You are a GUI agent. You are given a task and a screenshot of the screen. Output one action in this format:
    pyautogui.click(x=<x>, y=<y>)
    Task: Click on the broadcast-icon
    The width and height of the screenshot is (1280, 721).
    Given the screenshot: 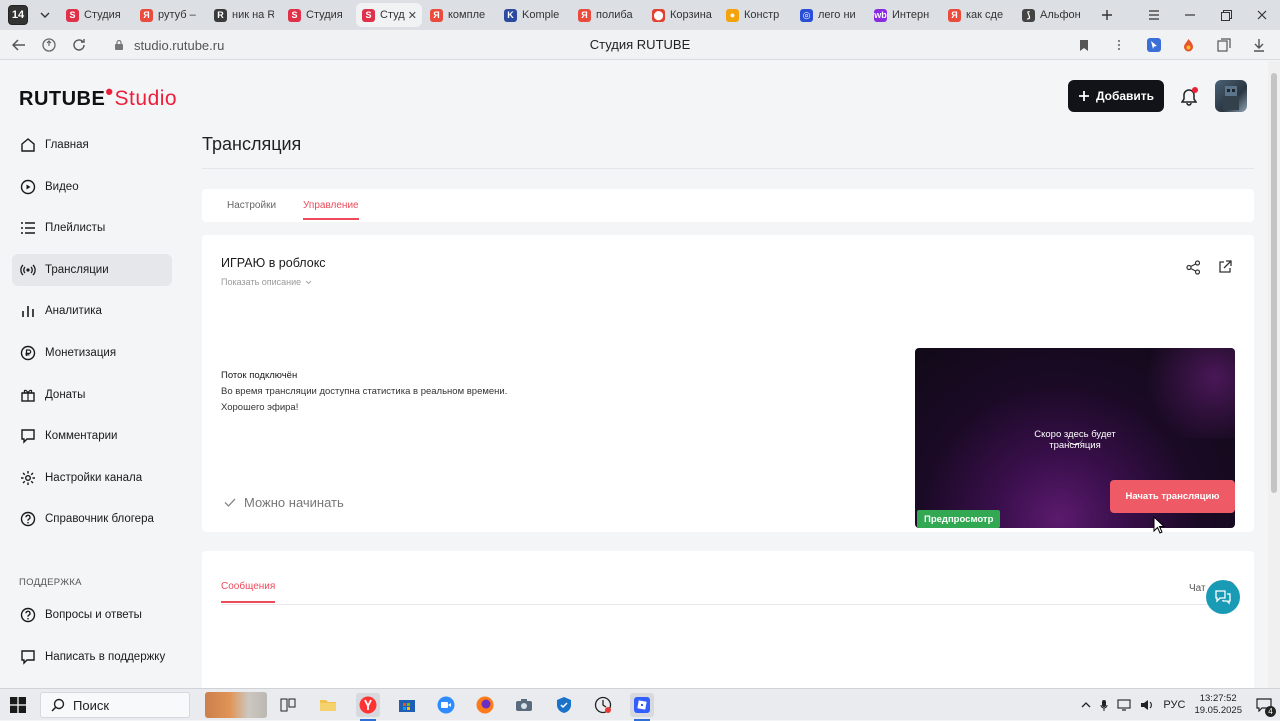 What is the action you would take?
    pyautogui.click(x=28, y=270)
    